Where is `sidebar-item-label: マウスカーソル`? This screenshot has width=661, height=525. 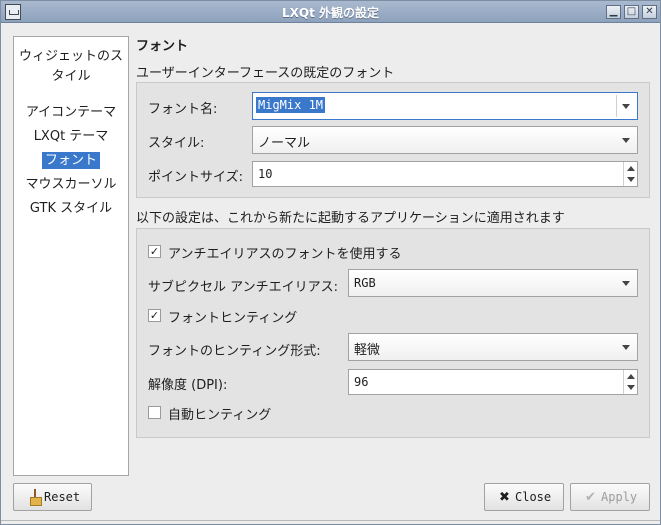
sidebar-item-label: マウスカーソル is located at coordinates (71, 184).